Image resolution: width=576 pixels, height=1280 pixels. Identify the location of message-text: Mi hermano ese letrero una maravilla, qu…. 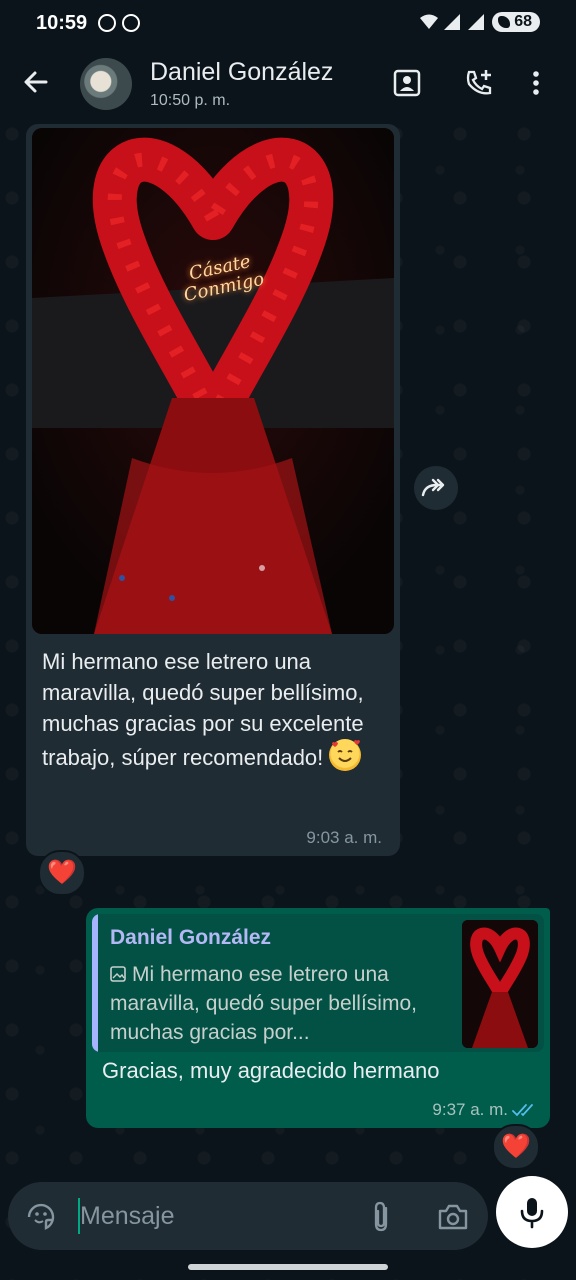
(203, 710).